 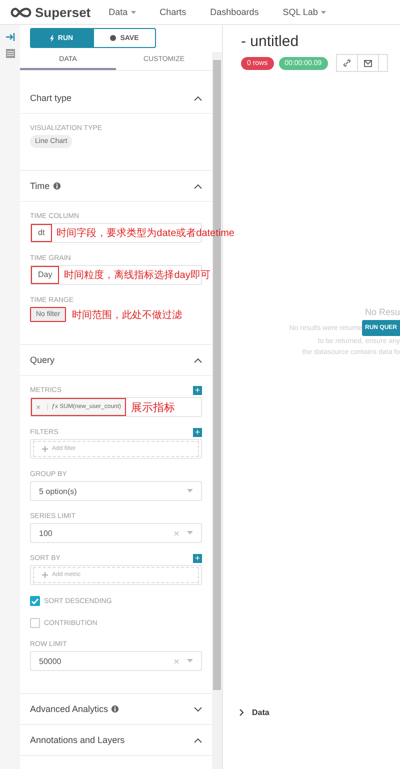 What do you see at coordinates (304, 12) in the screenshot?
I see `nav-link: SQL Lab` at bounding box center [304, 12].